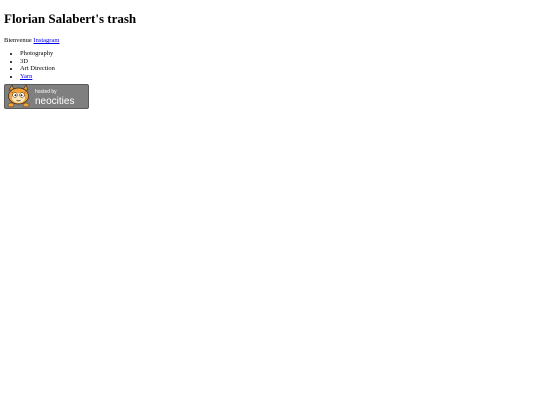 The width and height of the screenshot is (540, 405). What do you see at coordinates (278, 77) in the screenshot?
I see `list-item-yarn: Yarn` at bounding box center [278, 77].